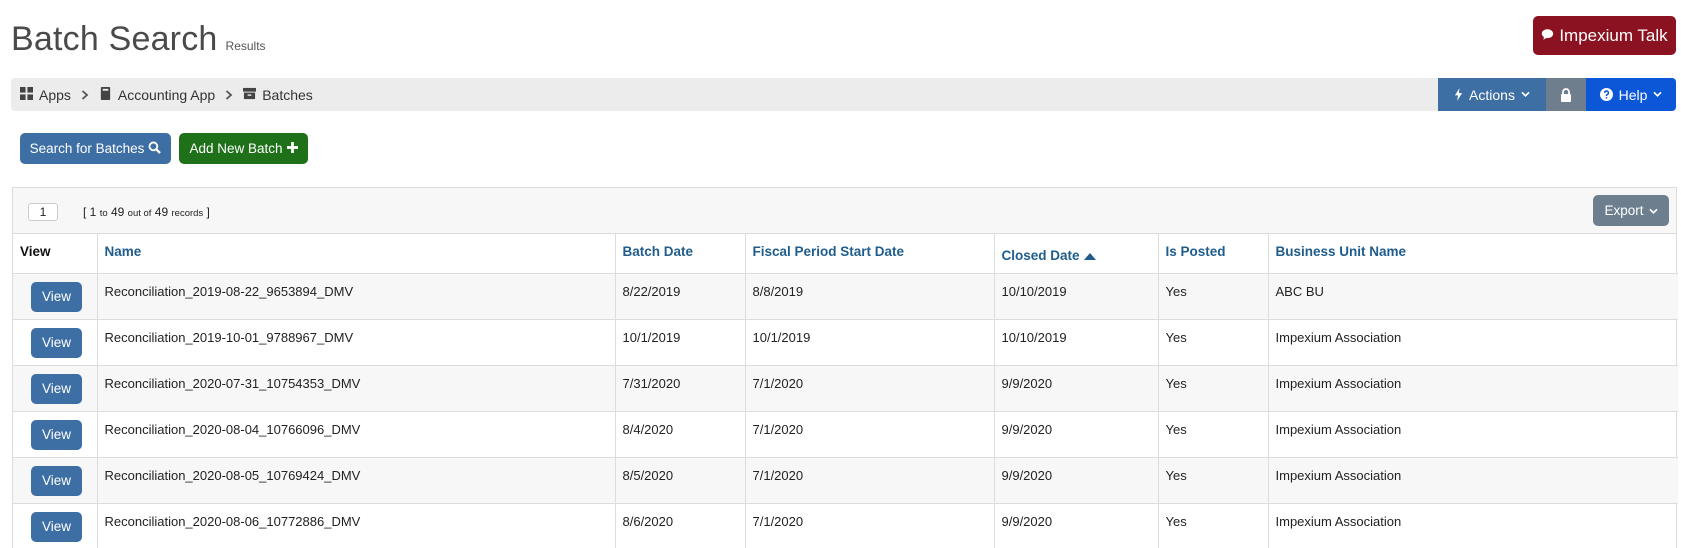 This screenshot has width=1681, height=548. I want to click on fiscal-start-cell: 8/8/2019, so click(870, 296).